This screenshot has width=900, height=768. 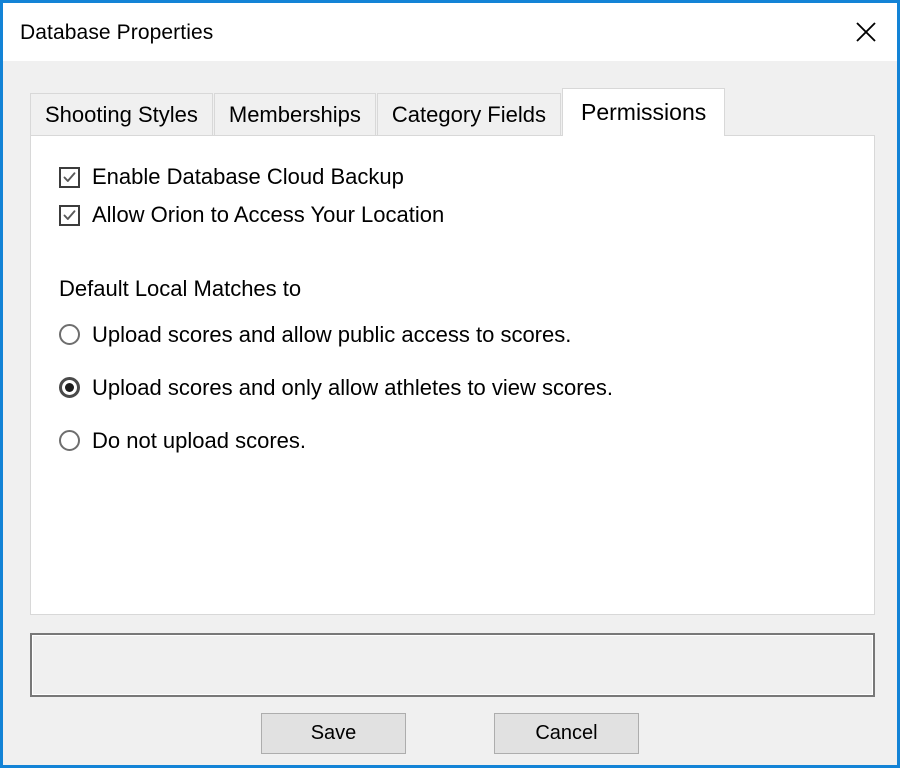 I want to click on checkbox-allow-location-access, so click(x=69, y=215).